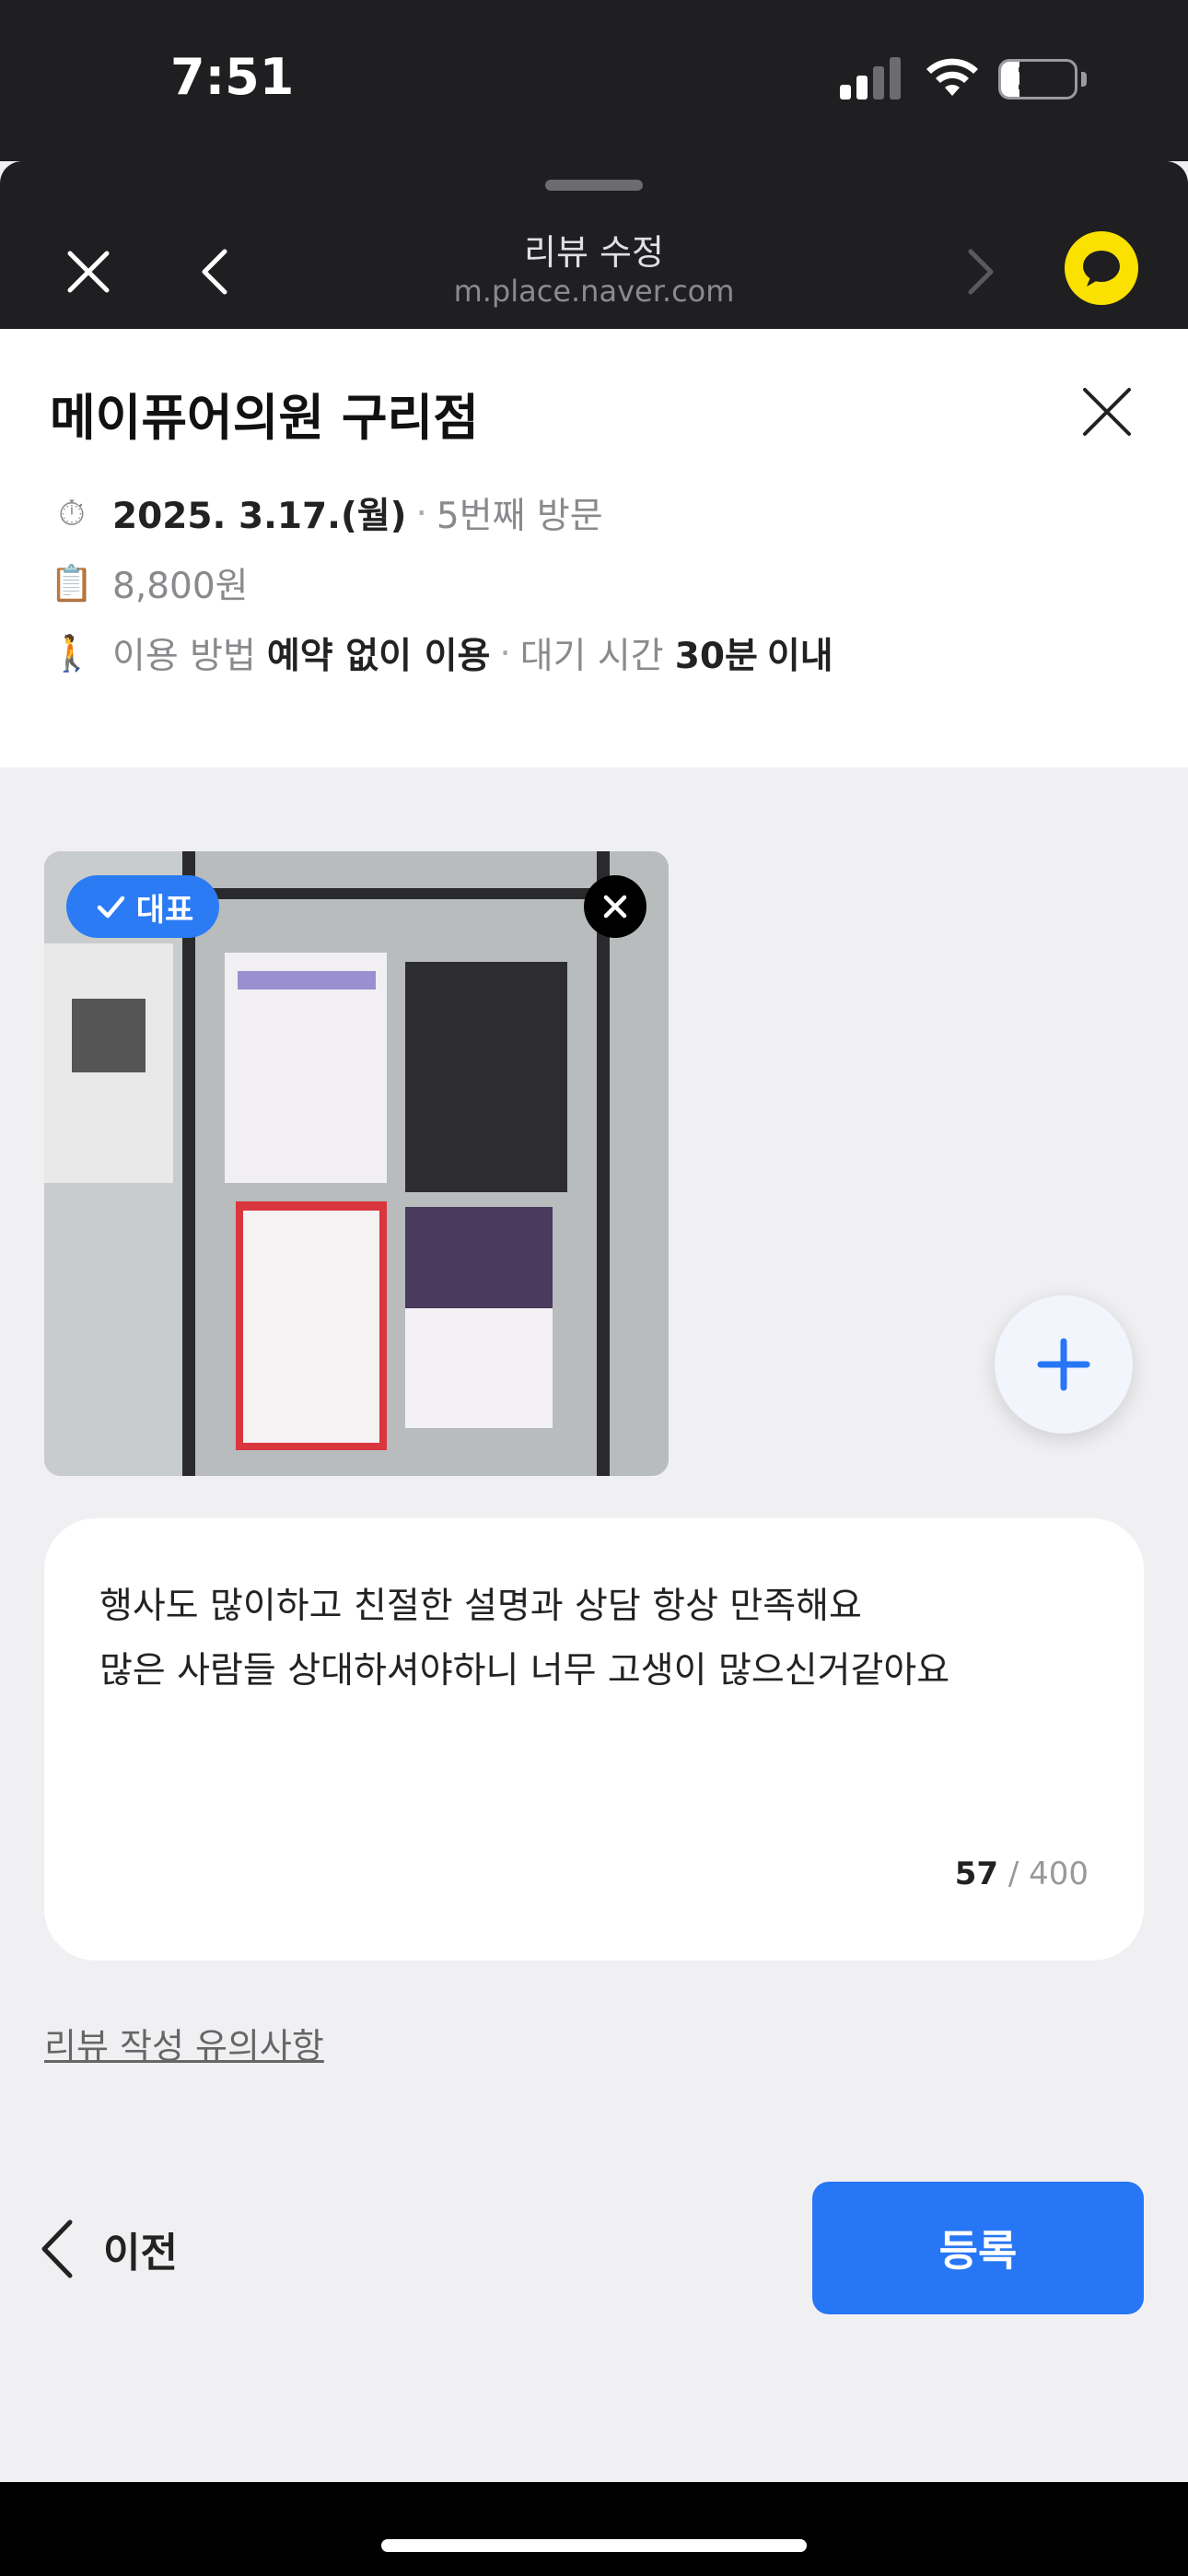 Image resolution: width=1188 pixels, height=2576 pixels. I want to click on walking-person-icon: 🚶, so click(72, 652).